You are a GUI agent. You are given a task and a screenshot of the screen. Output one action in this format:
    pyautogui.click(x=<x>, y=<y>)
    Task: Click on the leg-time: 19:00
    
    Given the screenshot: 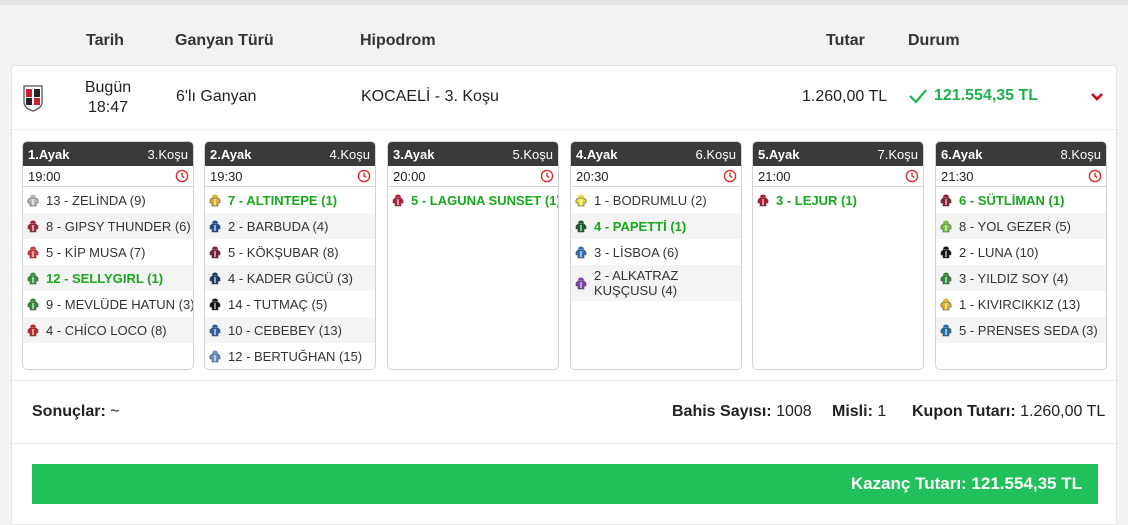 What is the action you would take?
    pyautogui.click(x=44, y=176)
    